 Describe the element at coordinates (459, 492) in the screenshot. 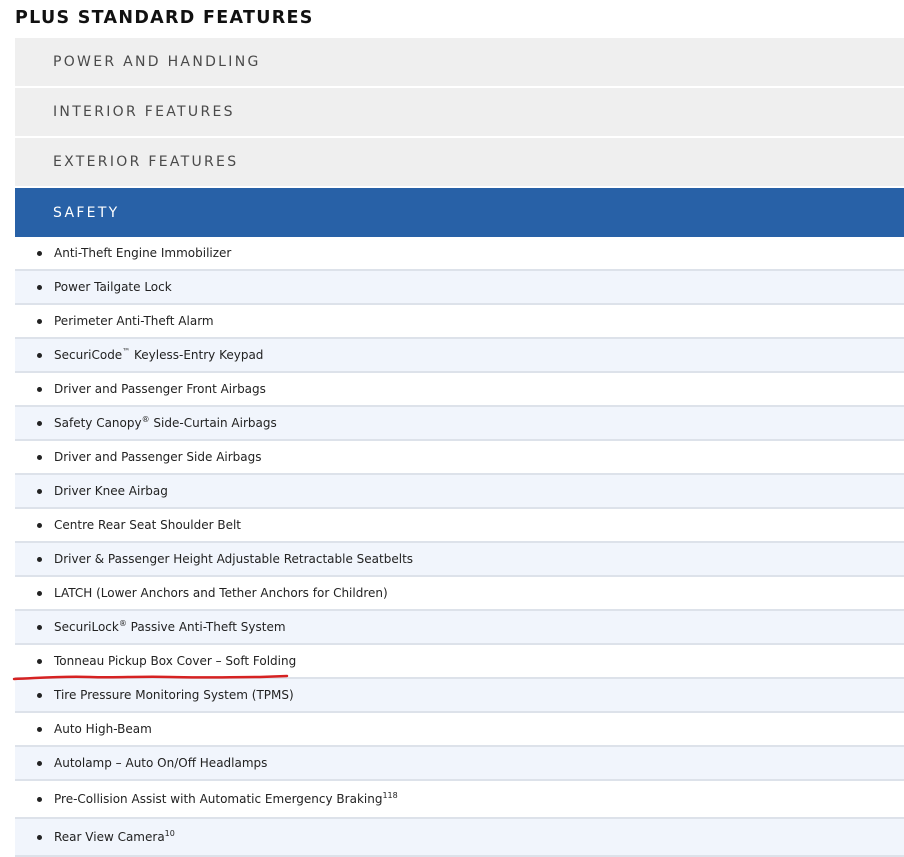

I see `list-item: Driver Knee Airbag` at that location.